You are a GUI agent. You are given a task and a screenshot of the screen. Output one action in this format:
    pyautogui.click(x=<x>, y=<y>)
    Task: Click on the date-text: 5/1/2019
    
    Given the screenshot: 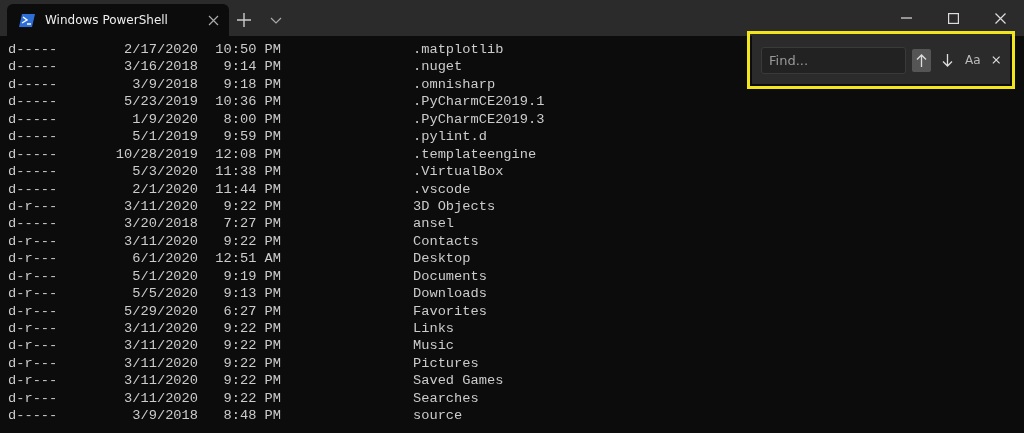 What is the action you would take?
    pyautogui.click(x=164, y=137)
    